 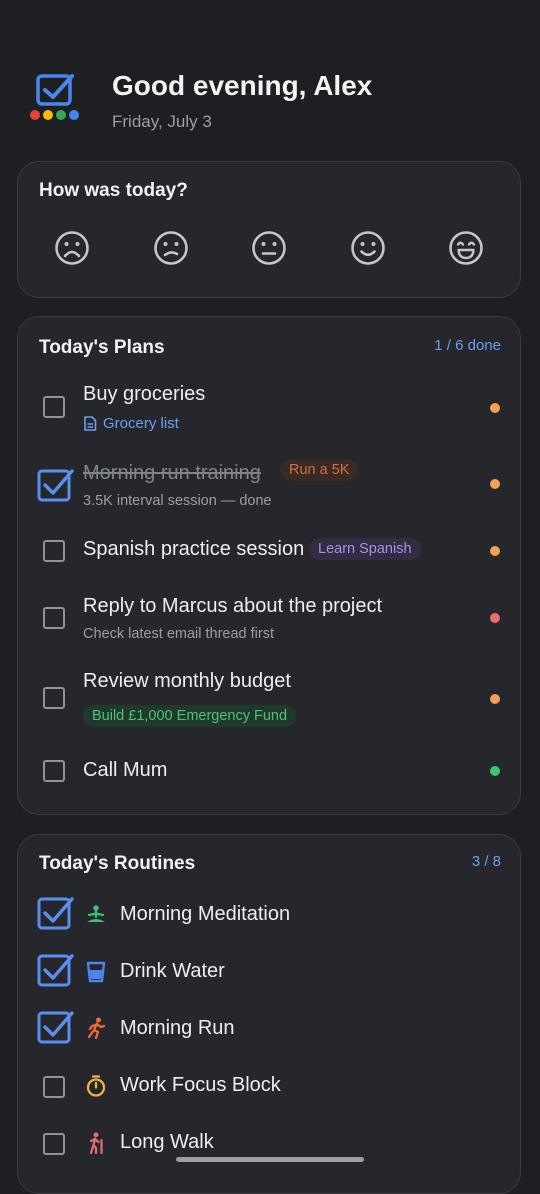 What do you see at coordinates (269, 411) in the screenshot?
I see `task-item: Buy groceries Grocery list` at bounding box center [269, 411].